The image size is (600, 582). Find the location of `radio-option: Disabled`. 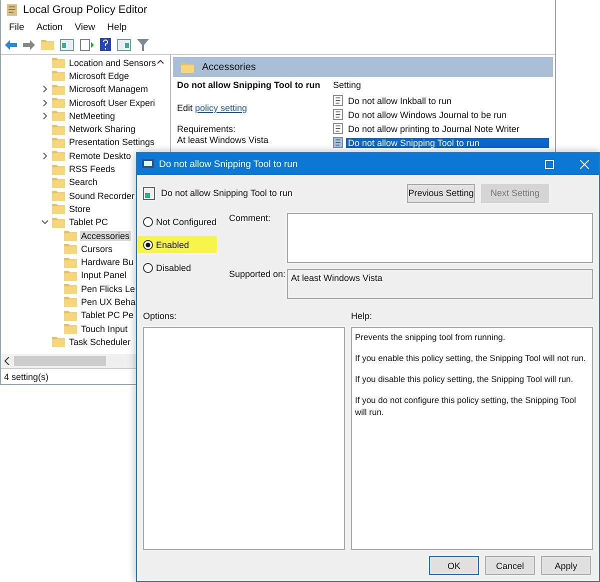

radio-option: Disabled is located at coordinates (183, 267).